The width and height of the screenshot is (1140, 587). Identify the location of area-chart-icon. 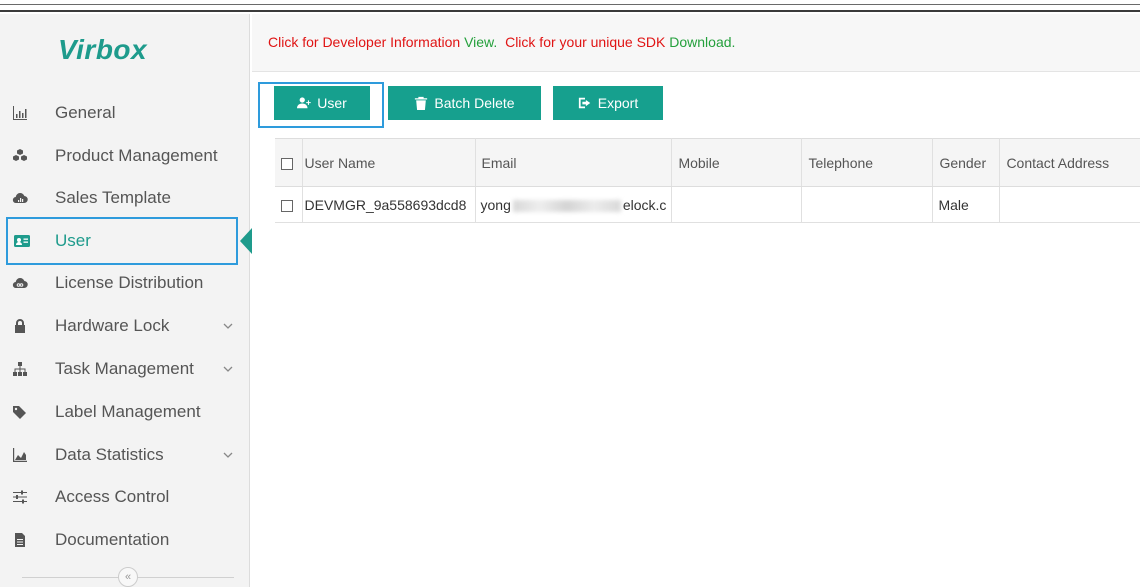
(20, 455).